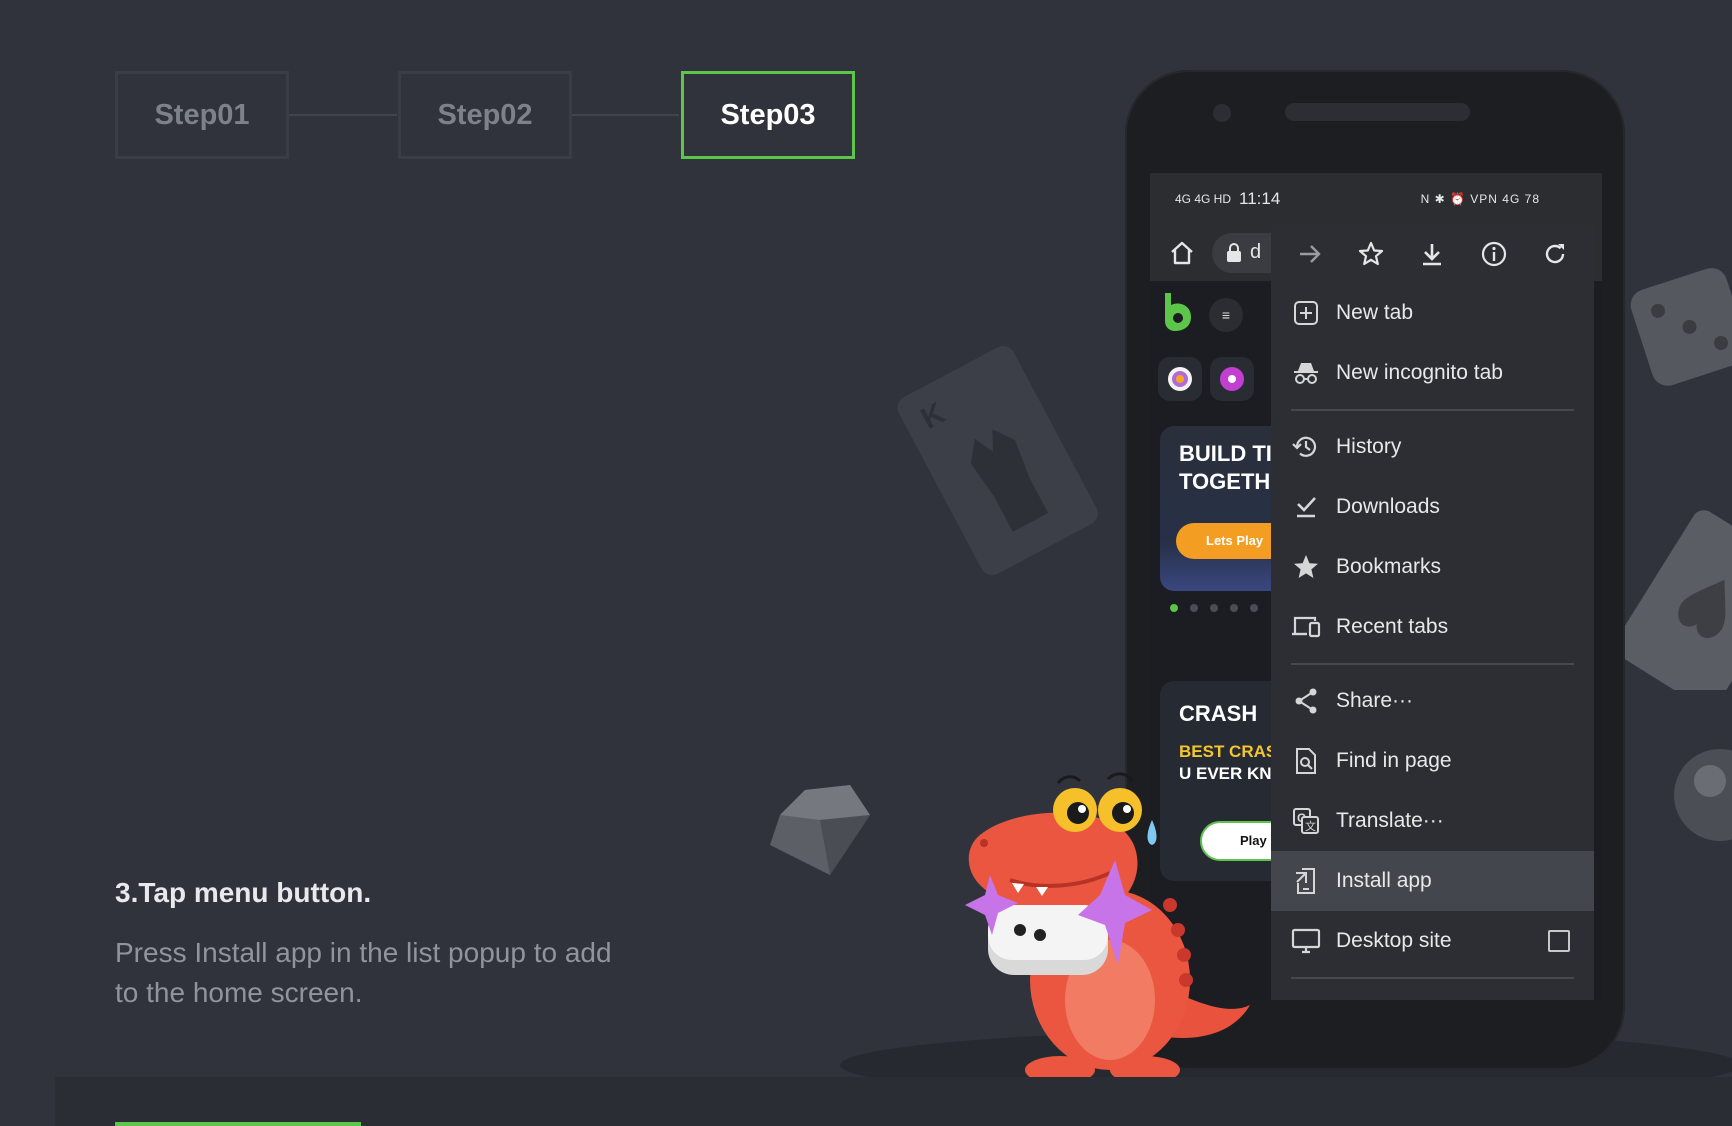 Image resolution: width=1732 pixels, height=1126 pixels. I want to click on menu-item-recent-tabs: Recent tabs, so click(1432, 627).